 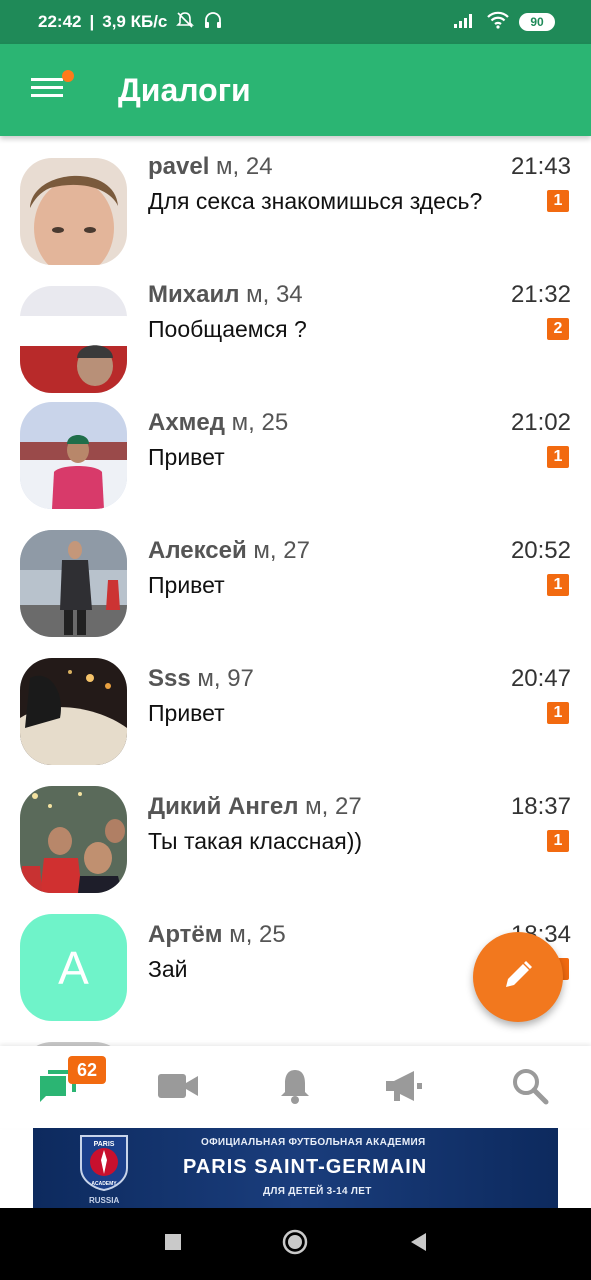 What do you see at coordinates (213, 22) in the screenshot?
I see `headphones-icon` at bounding box center [213, 22].